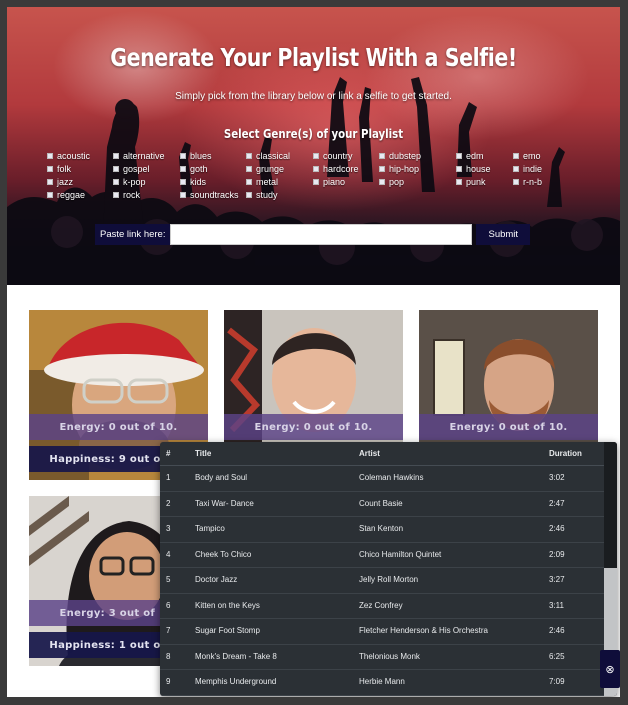 The height and width of the screenshot is (705, 628). Describe the element at coordinates (59, 169) in the screenshot. I see `genre-option-folk: folk` at that location.